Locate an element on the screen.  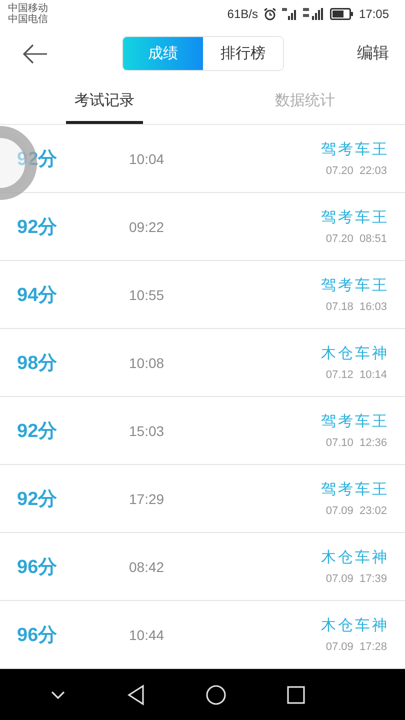
exam-datetime: 07.09 17:28 is located at coordinates (356, 647).